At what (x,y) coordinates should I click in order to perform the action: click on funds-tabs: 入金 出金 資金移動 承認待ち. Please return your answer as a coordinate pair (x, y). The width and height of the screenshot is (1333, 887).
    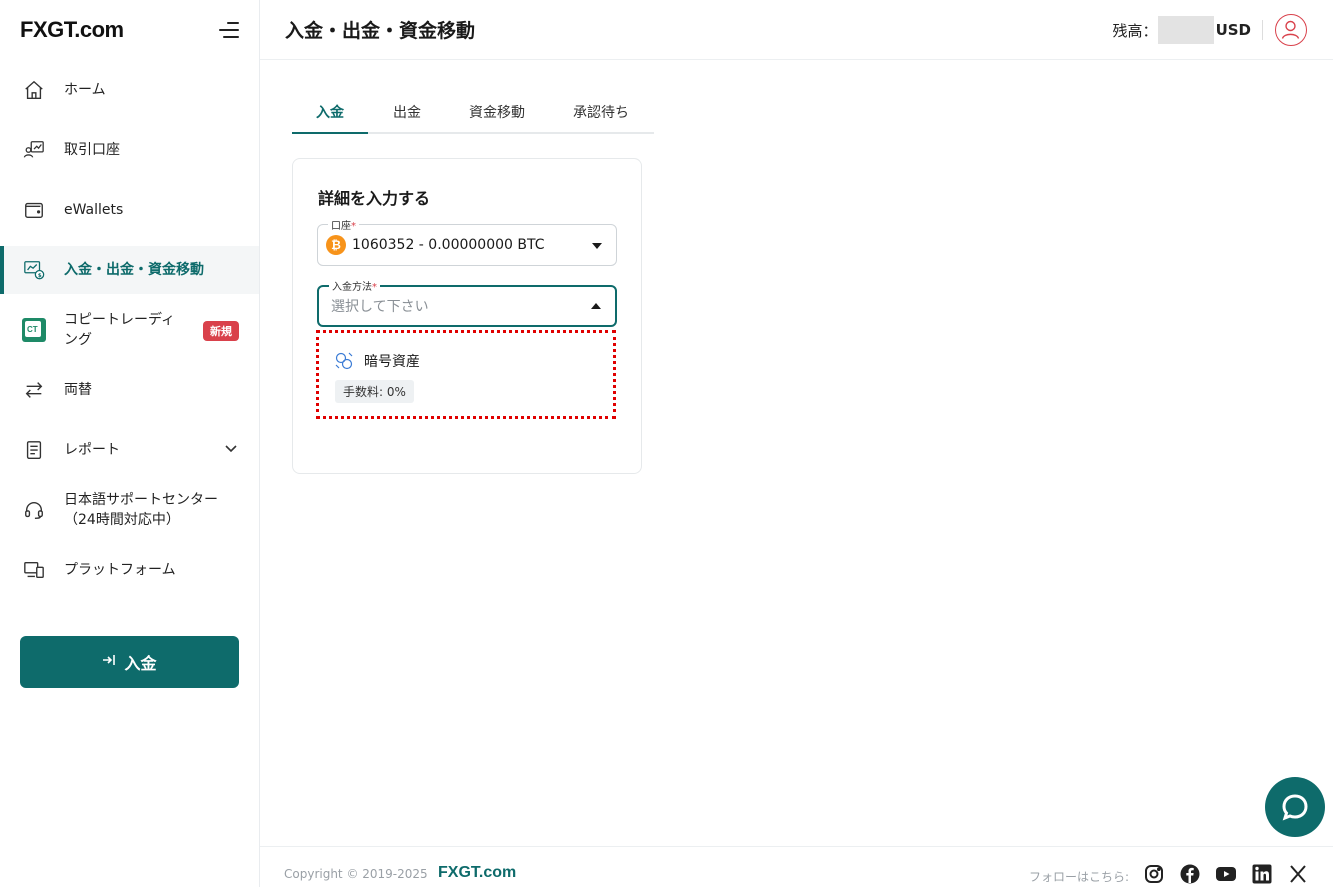
    Looking at the image, I should click on (473, 113).